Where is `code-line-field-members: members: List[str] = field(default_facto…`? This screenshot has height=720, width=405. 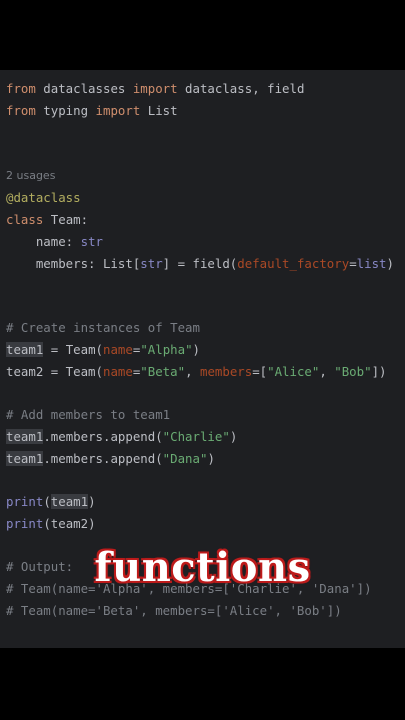 code-line-field-members: members: List[str] = field(default_facto… is located at coordinates (200, 264).